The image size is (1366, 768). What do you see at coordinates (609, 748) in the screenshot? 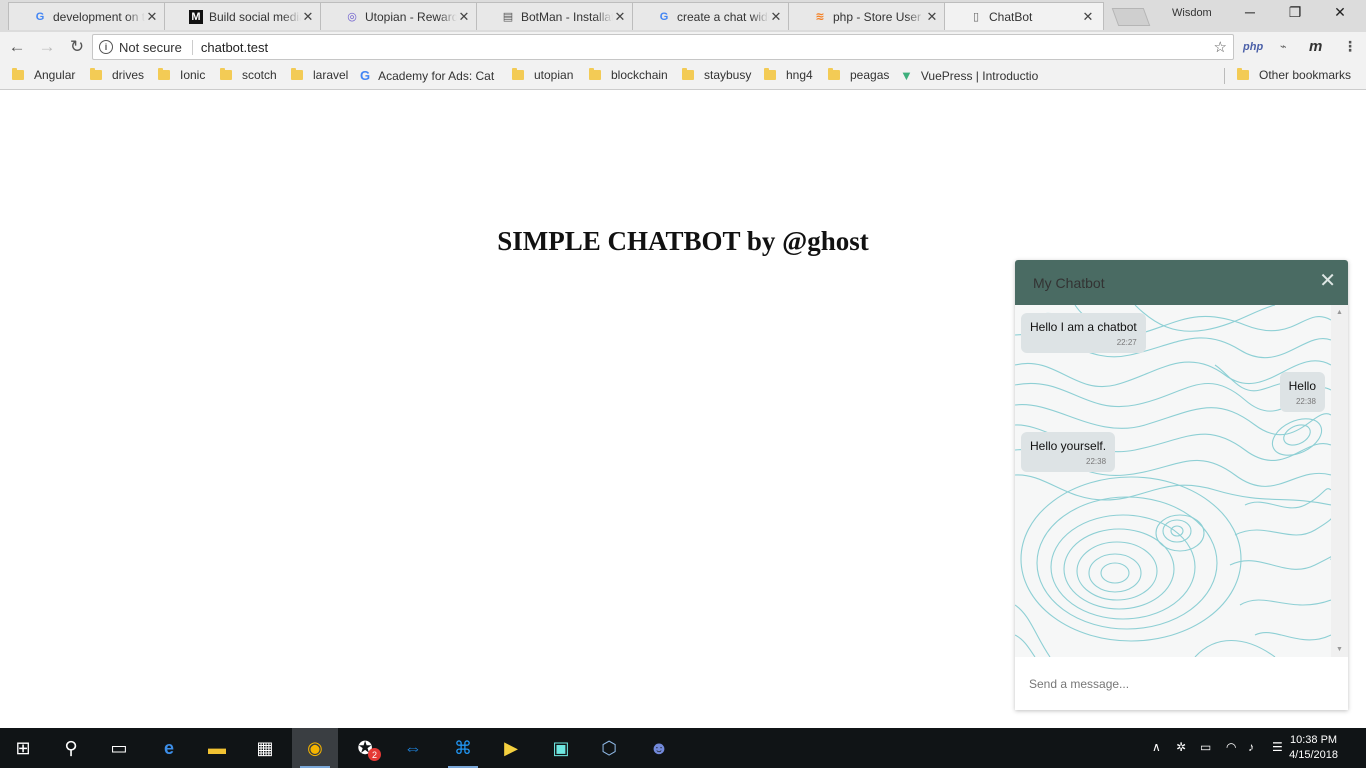
I see `virtualbox-icon: ⬡` at bounding box center [609, 748].